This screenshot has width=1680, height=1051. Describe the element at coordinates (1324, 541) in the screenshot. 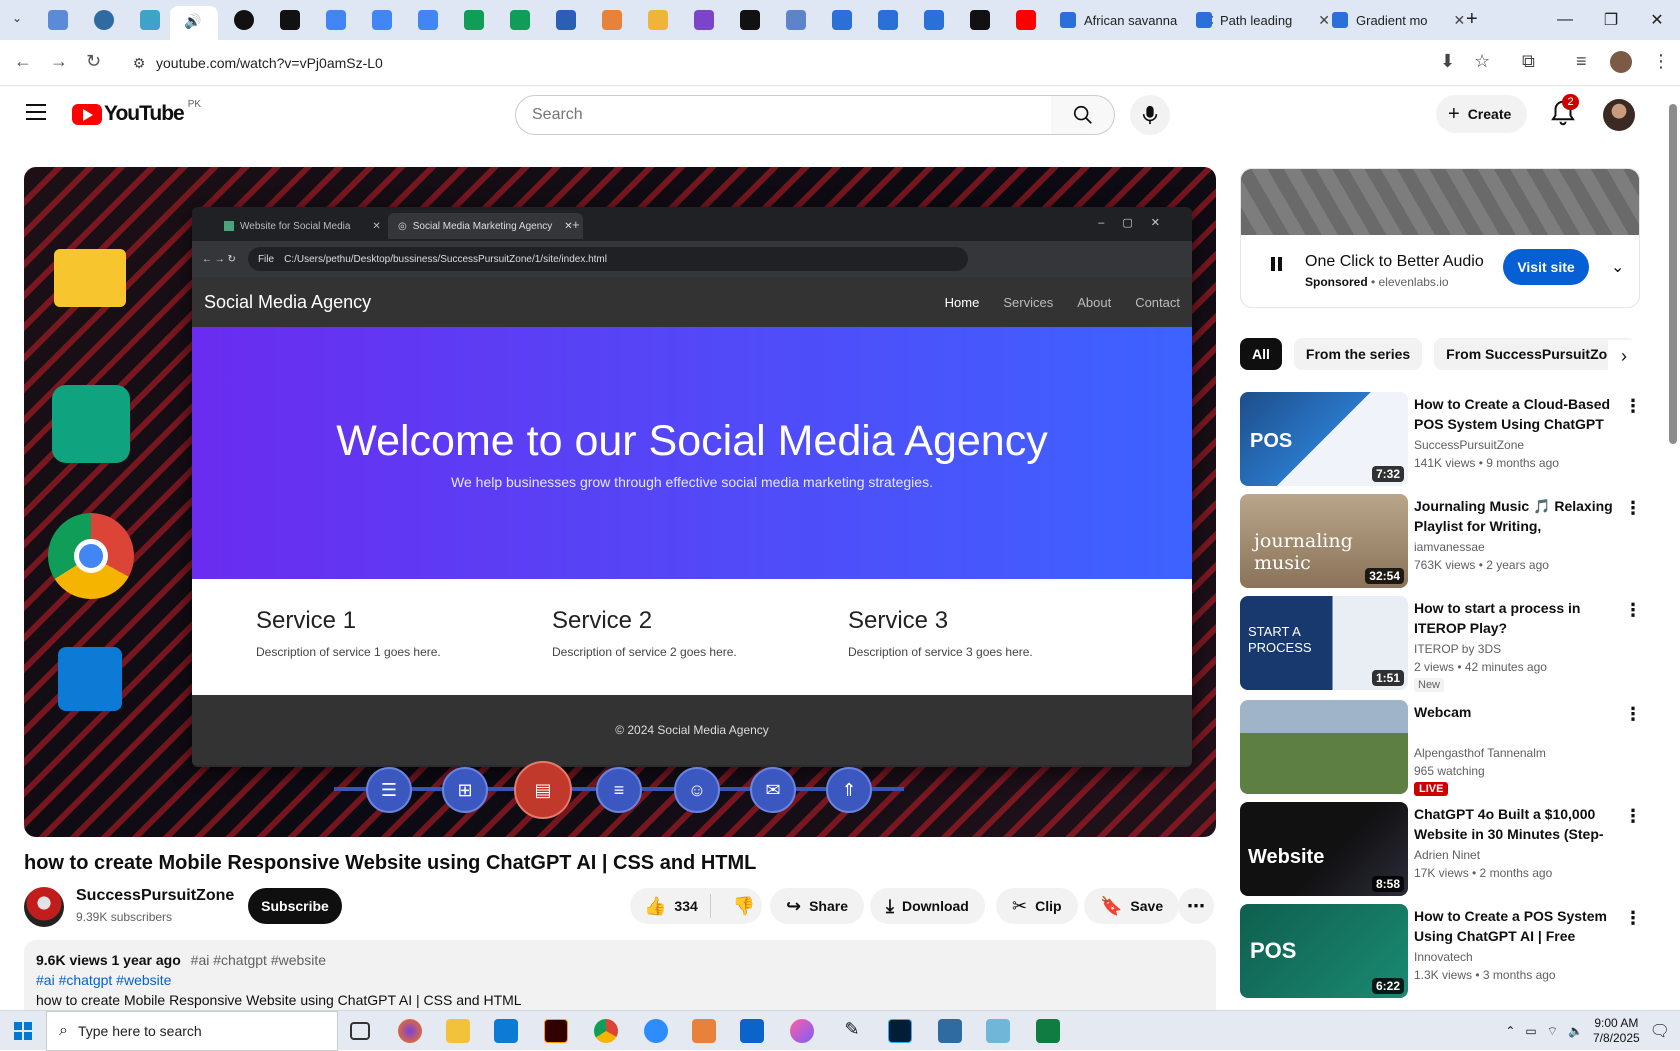

I see `video-thumbnail: journaling music 32:54` at that location.